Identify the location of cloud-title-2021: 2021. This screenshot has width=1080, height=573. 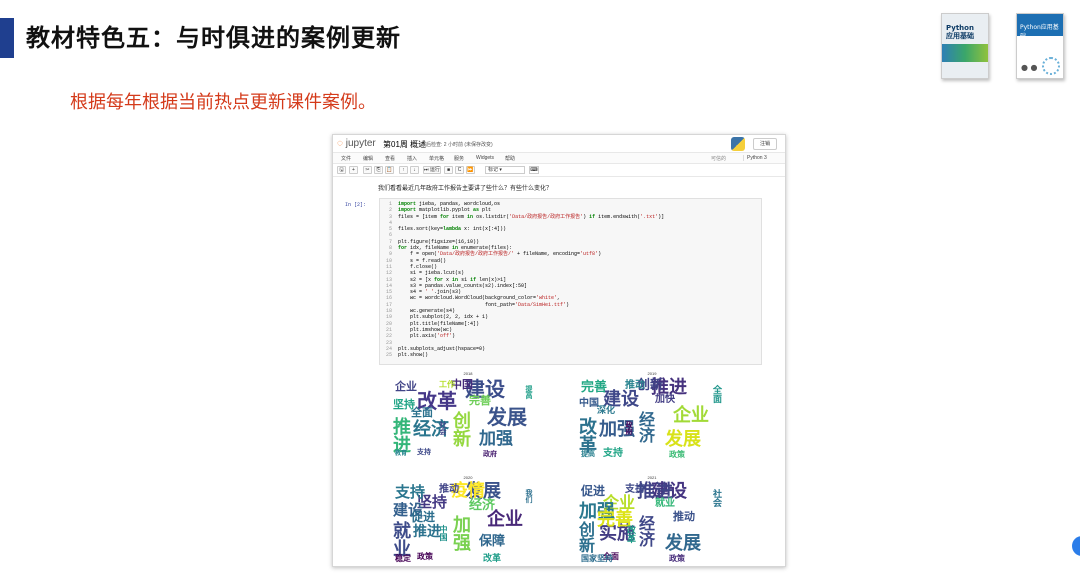
(652, 477).